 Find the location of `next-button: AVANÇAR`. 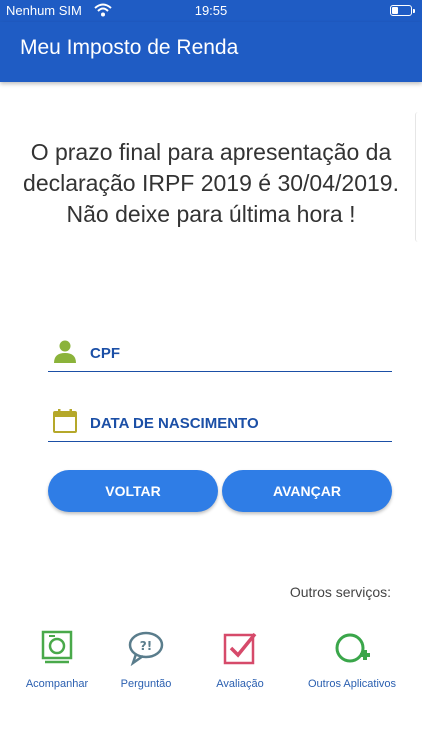

next-button: AVANÇAR is located at coordinates (307, 491).